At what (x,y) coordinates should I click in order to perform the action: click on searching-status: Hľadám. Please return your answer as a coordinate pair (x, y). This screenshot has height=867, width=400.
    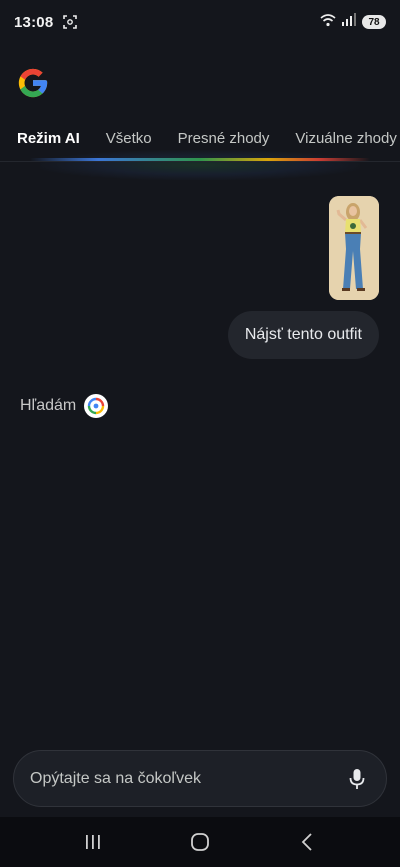
    Looking at the image, I should click on (64, 406).